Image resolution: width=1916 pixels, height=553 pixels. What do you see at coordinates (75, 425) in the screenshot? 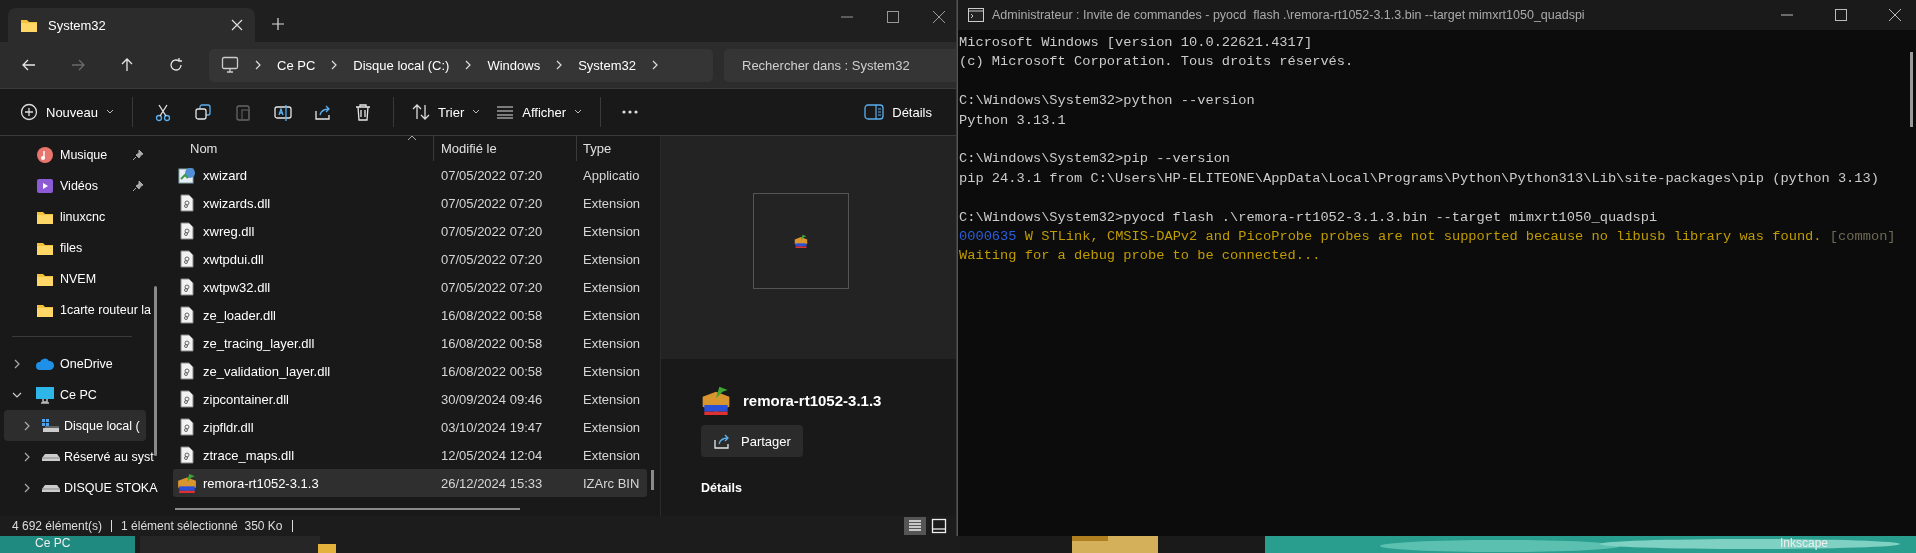
I see `sidebar-item: Disque local (` at bounding box center [75, 425].